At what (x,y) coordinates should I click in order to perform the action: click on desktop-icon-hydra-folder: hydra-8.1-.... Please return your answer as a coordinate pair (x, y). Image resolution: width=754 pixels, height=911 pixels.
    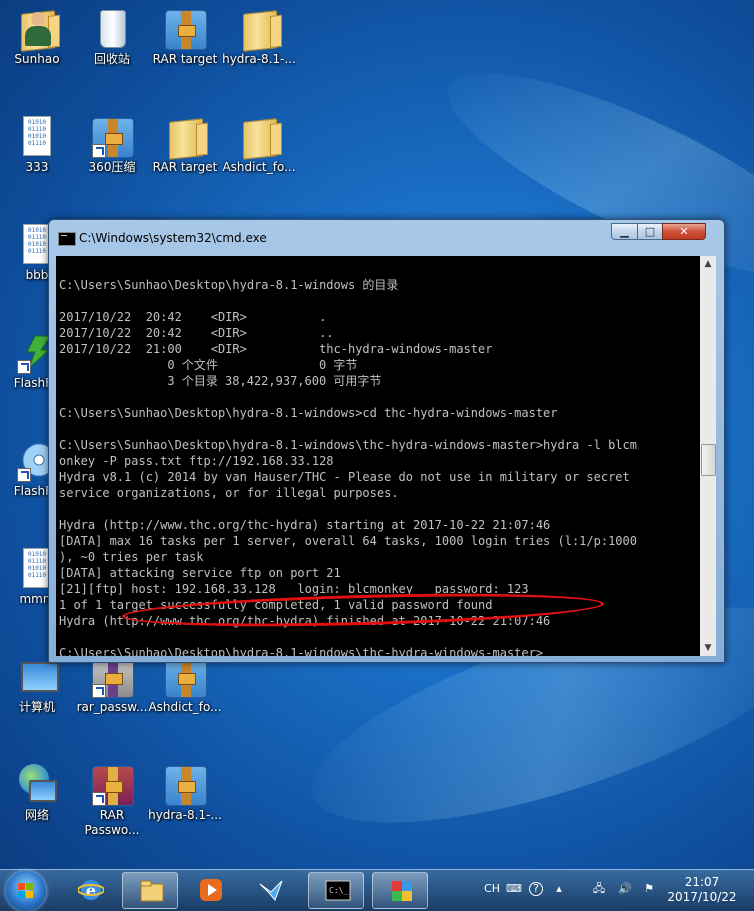
    Looking at the image, I should click on (259, 34).